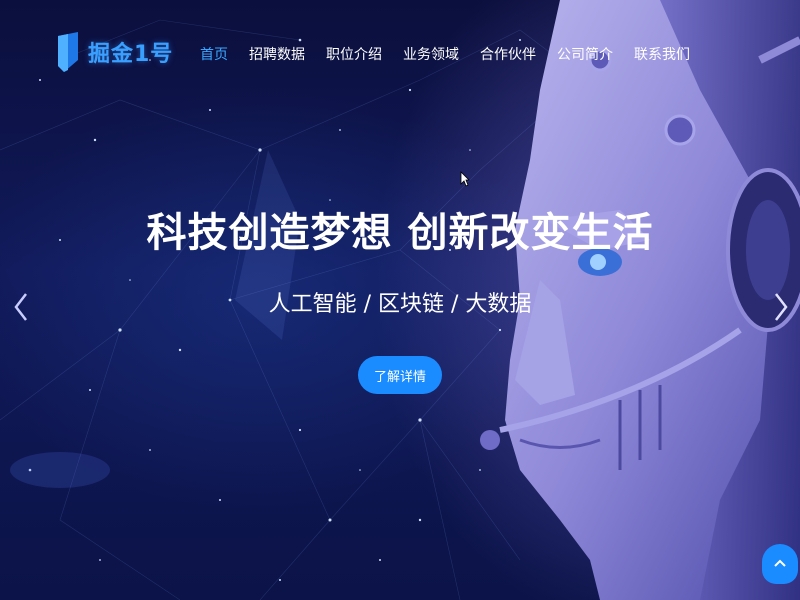 This screenshot has height=600, width=800. I want to click on nav-item-partners: 合作伙伴, so click(508, 54).